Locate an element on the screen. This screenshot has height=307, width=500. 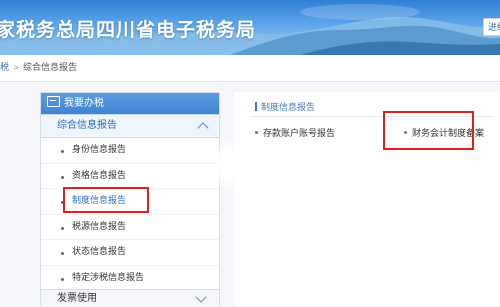
sidebar-item-label: 状态信息报告 is located at coordinates (99, 252).